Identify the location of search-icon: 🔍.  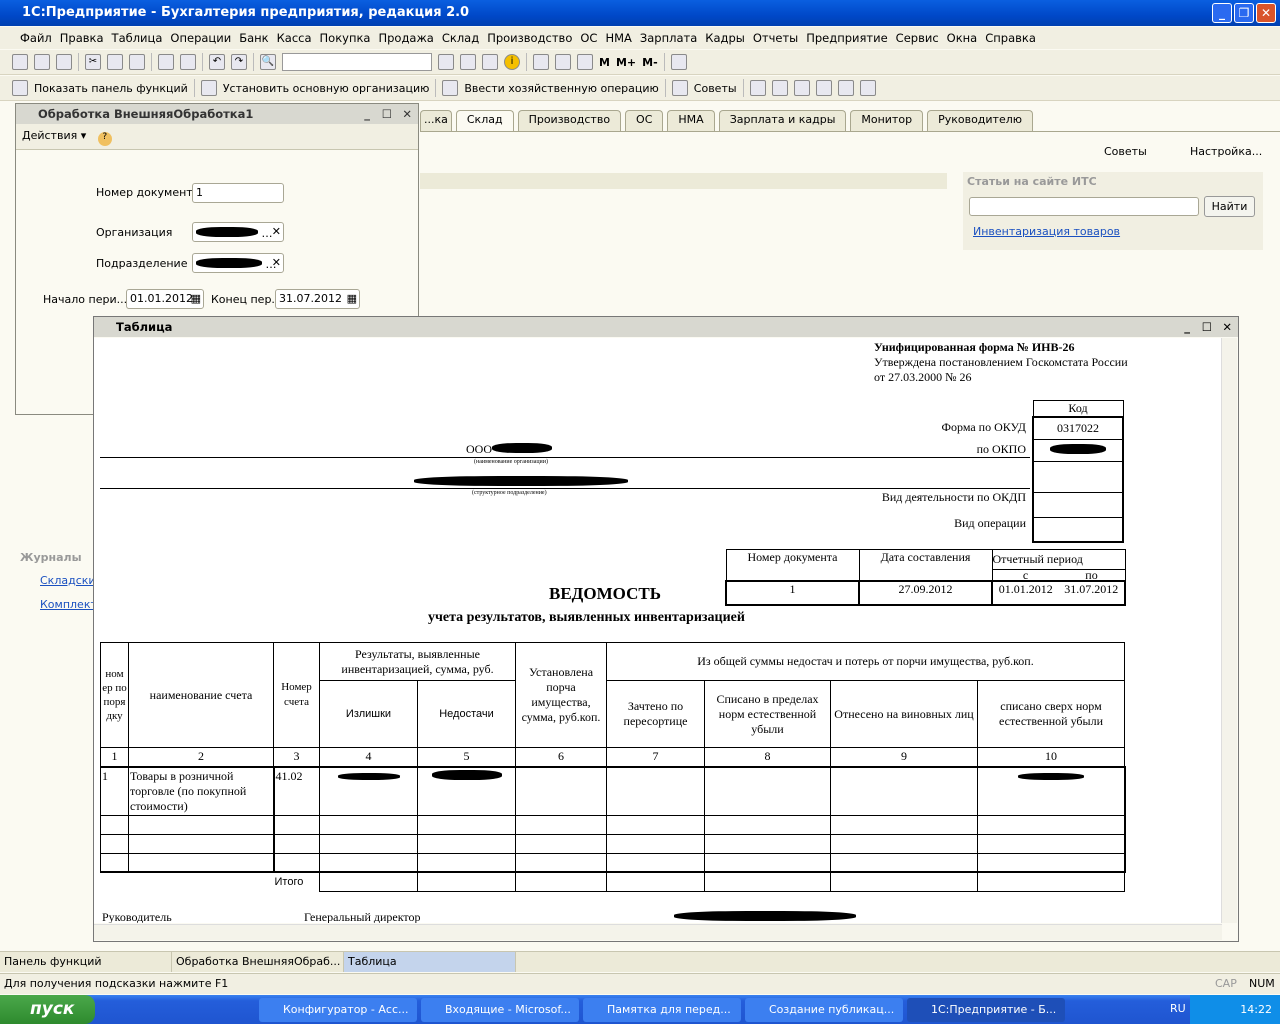
(268, 62).